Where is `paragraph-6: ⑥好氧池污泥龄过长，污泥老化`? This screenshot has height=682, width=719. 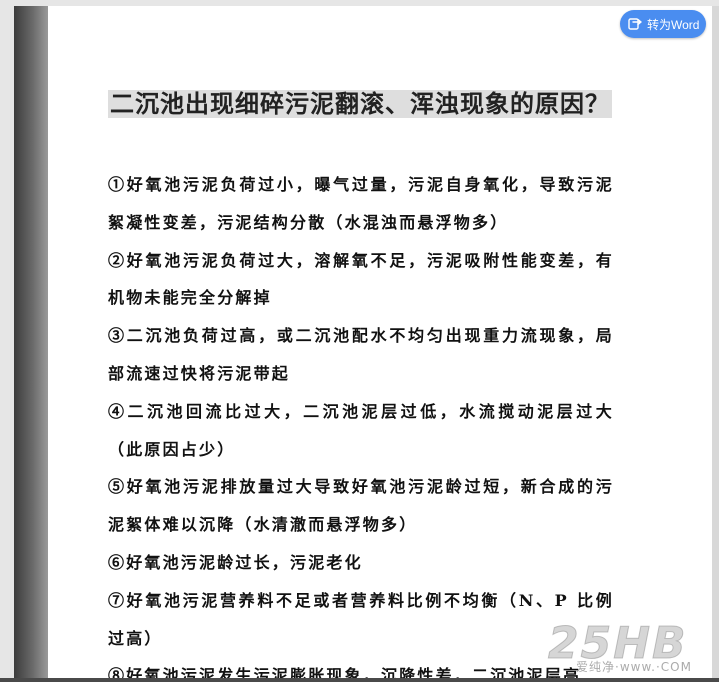 paragraph-6: ⑥好氧池污泥龄过长，污泥老化 is located at coordinates (235, 562).